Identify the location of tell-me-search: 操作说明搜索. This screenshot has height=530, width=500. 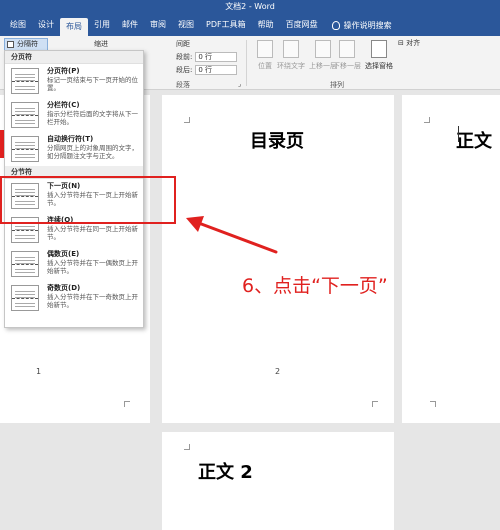
(361, 25).